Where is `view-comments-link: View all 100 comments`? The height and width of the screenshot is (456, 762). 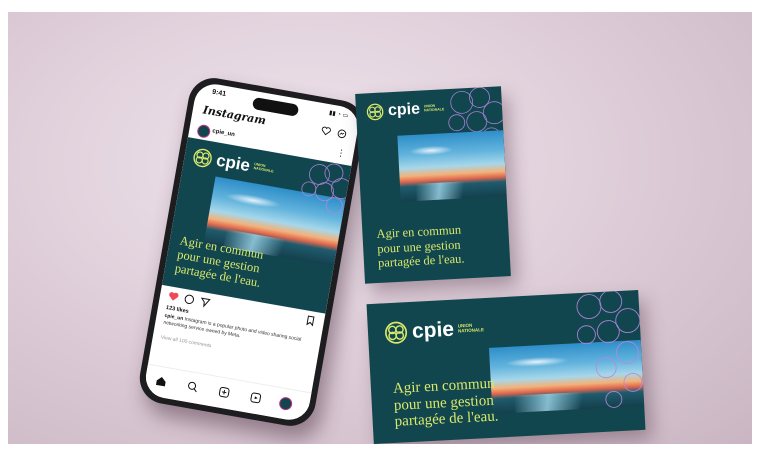 view-comments-link: View all 100 comments is located at coordinates (186, 342).